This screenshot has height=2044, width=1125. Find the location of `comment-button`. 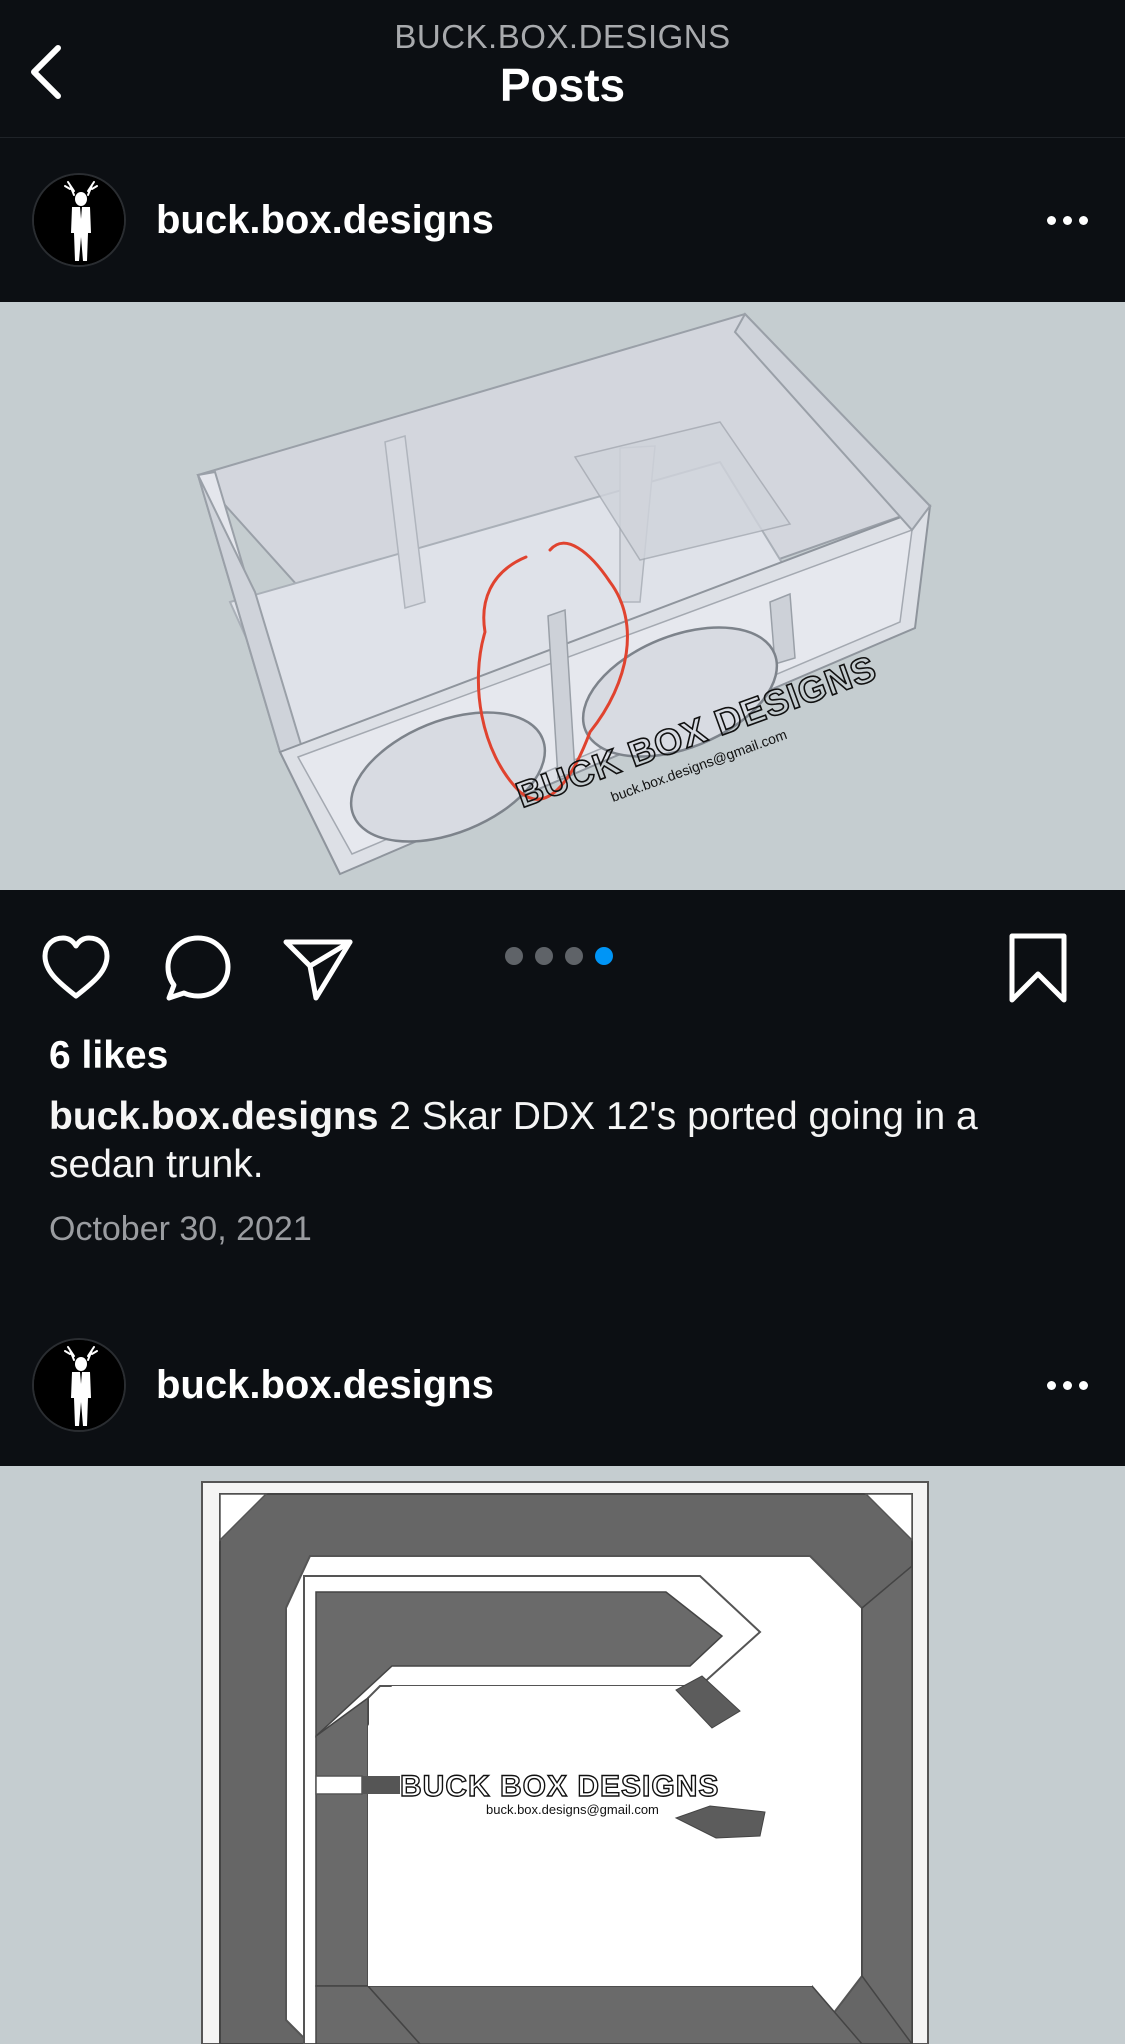

comment-button is located at coordinates (198, 968).